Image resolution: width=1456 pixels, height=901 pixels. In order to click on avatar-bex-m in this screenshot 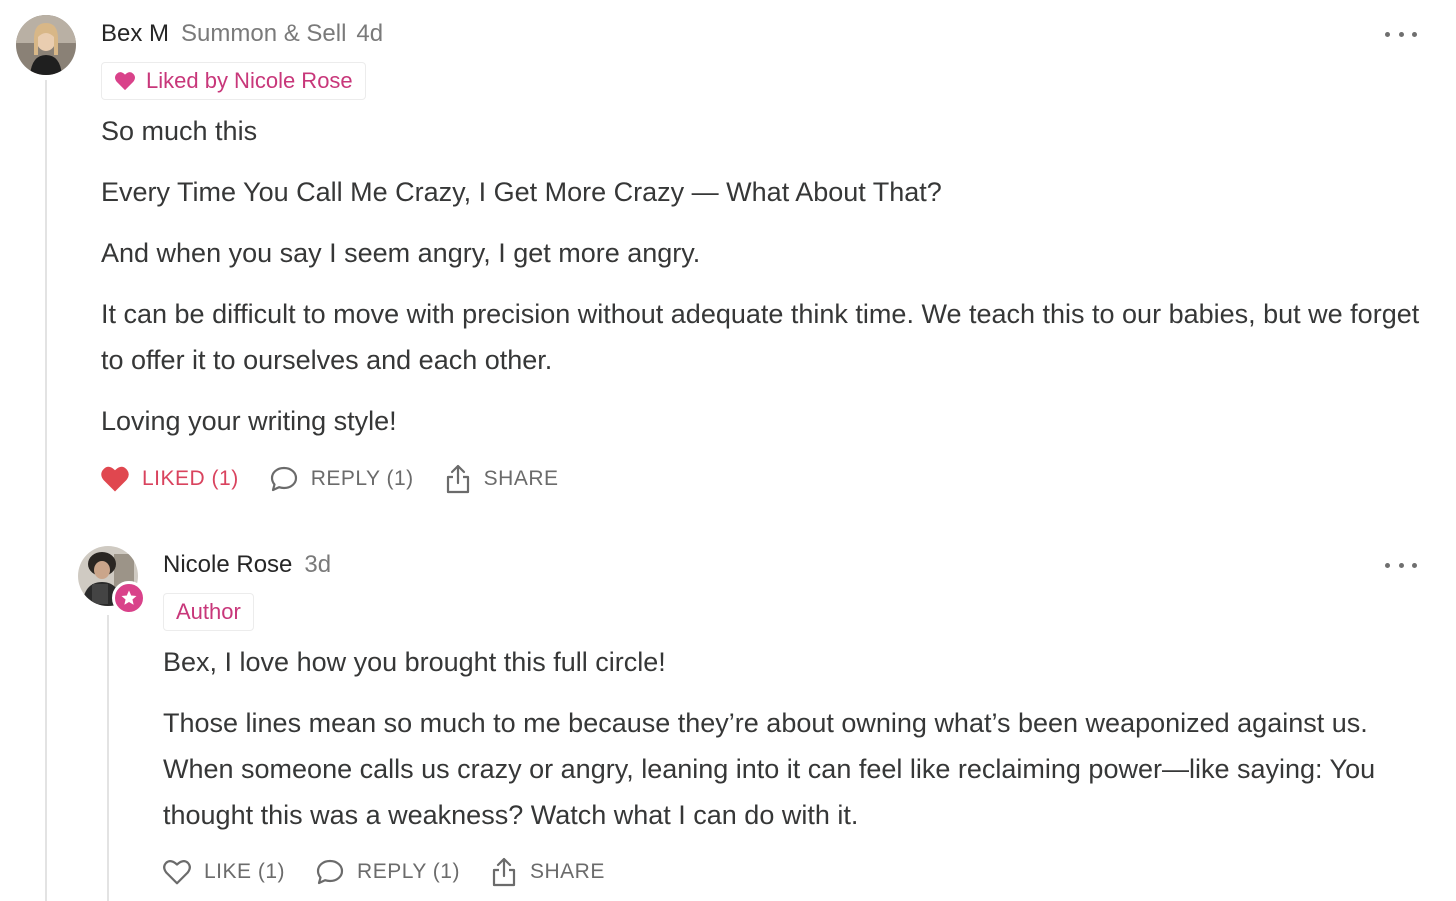, I will do `click(46, 45)`.